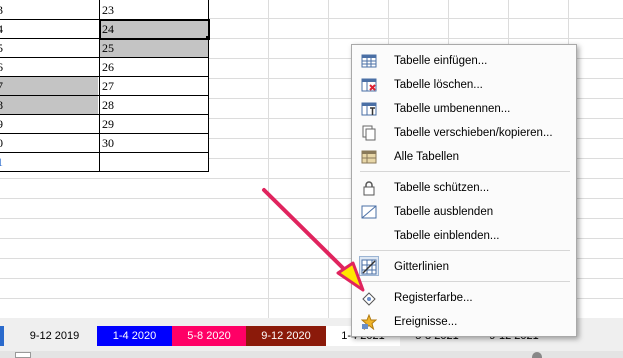  I want to click on cell-fragment: 4, so click(1, 29).